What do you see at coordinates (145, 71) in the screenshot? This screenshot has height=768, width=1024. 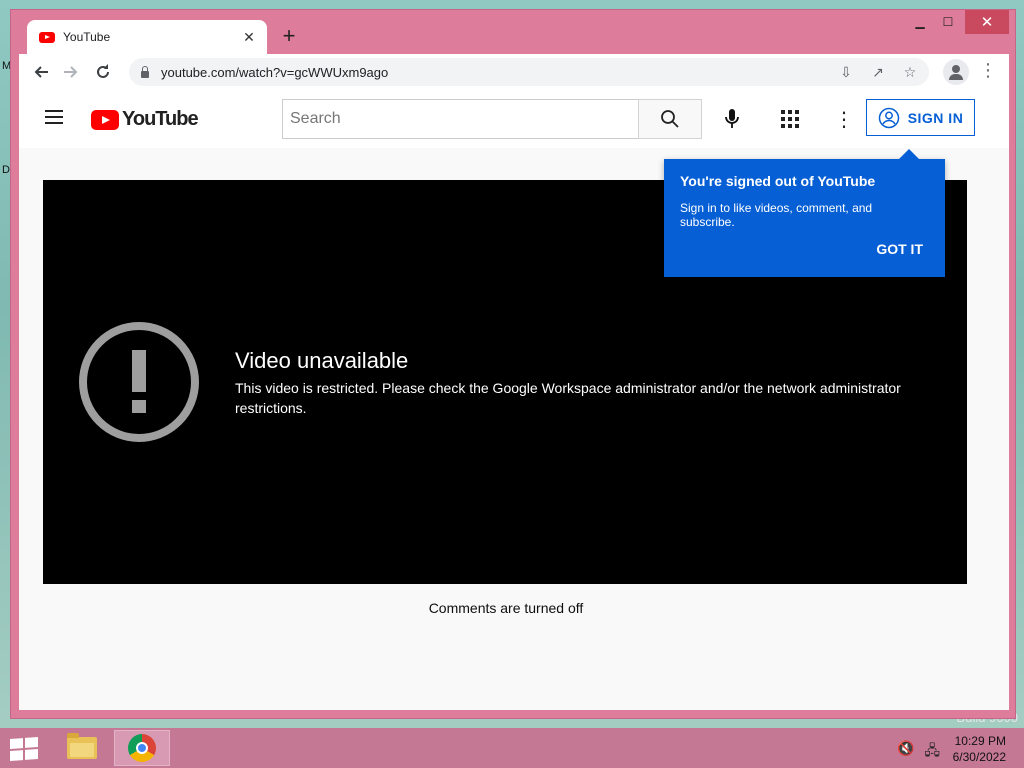 I see `lock-icon` at bounding box center [145, 71].